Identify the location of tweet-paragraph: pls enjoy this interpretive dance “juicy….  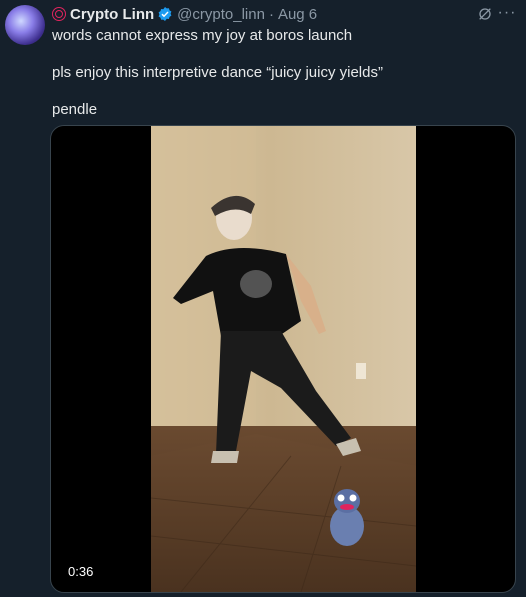
(217, 72).